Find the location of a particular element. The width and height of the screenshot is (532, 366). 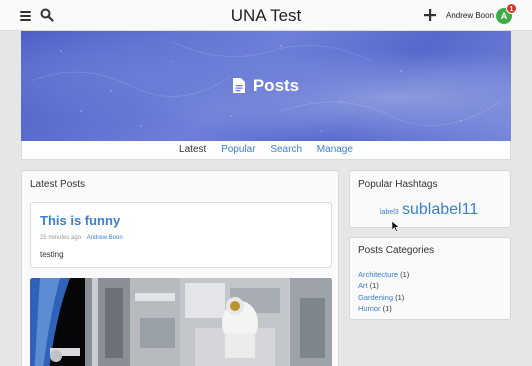

category-item: Art (1) is located at coordinates (383, 285).